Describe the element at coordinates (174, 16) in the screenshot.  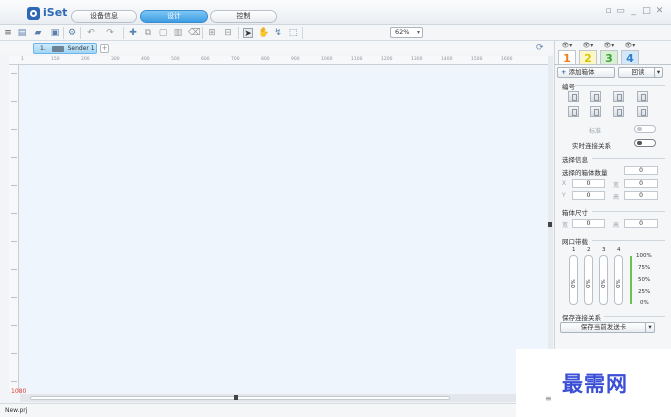
I see `tab-design: 设计` at that location.